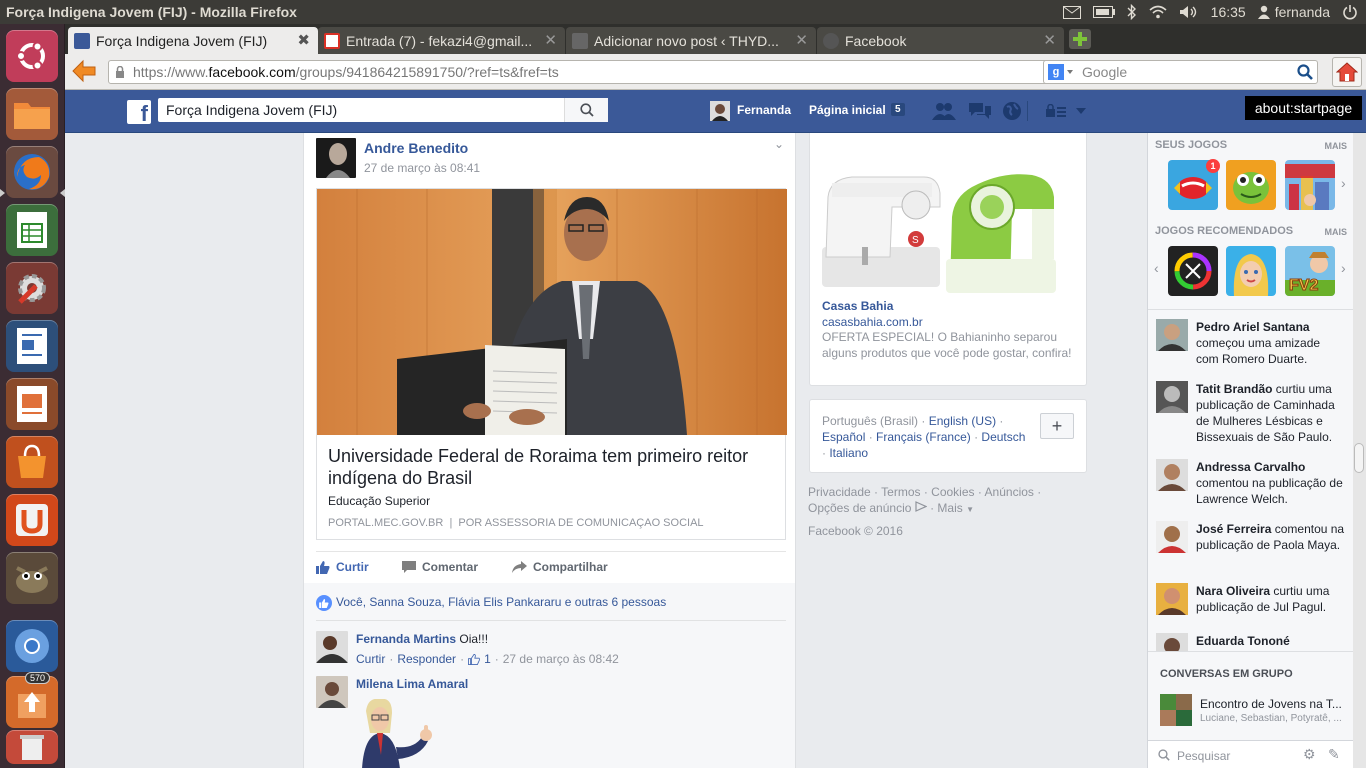 This screenshot has height=768, width=1366. Describe the element at coordinates (1350, 13) in the screenshot. I see `power-icon` at that location.